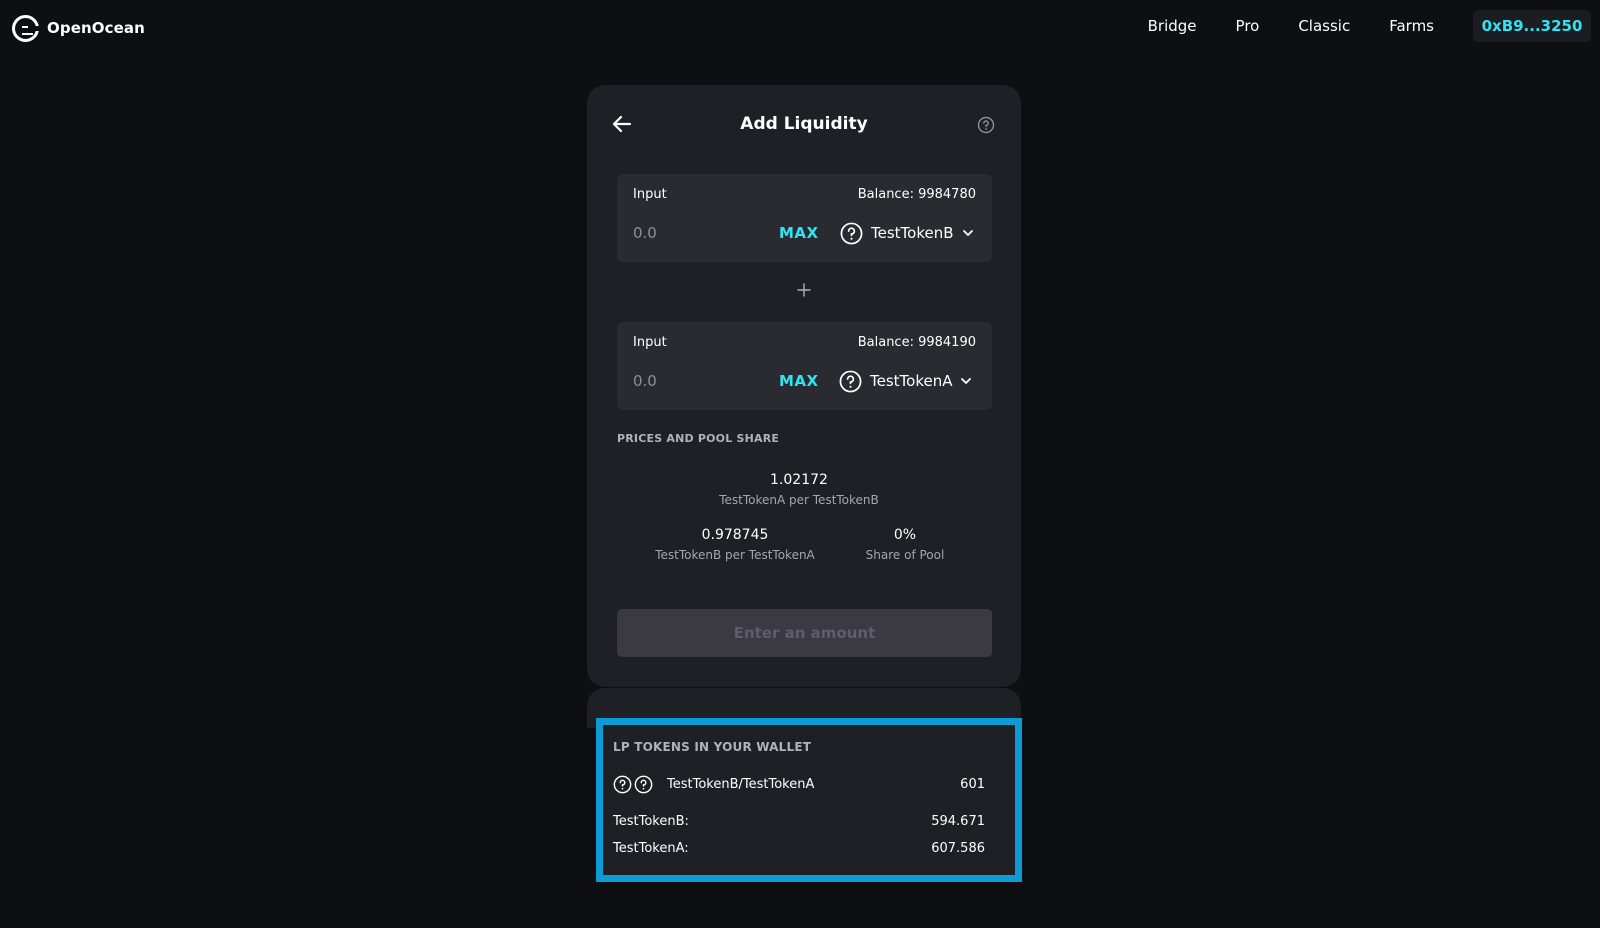  I want to click on openocean-logo-icon, so click(26, 28).